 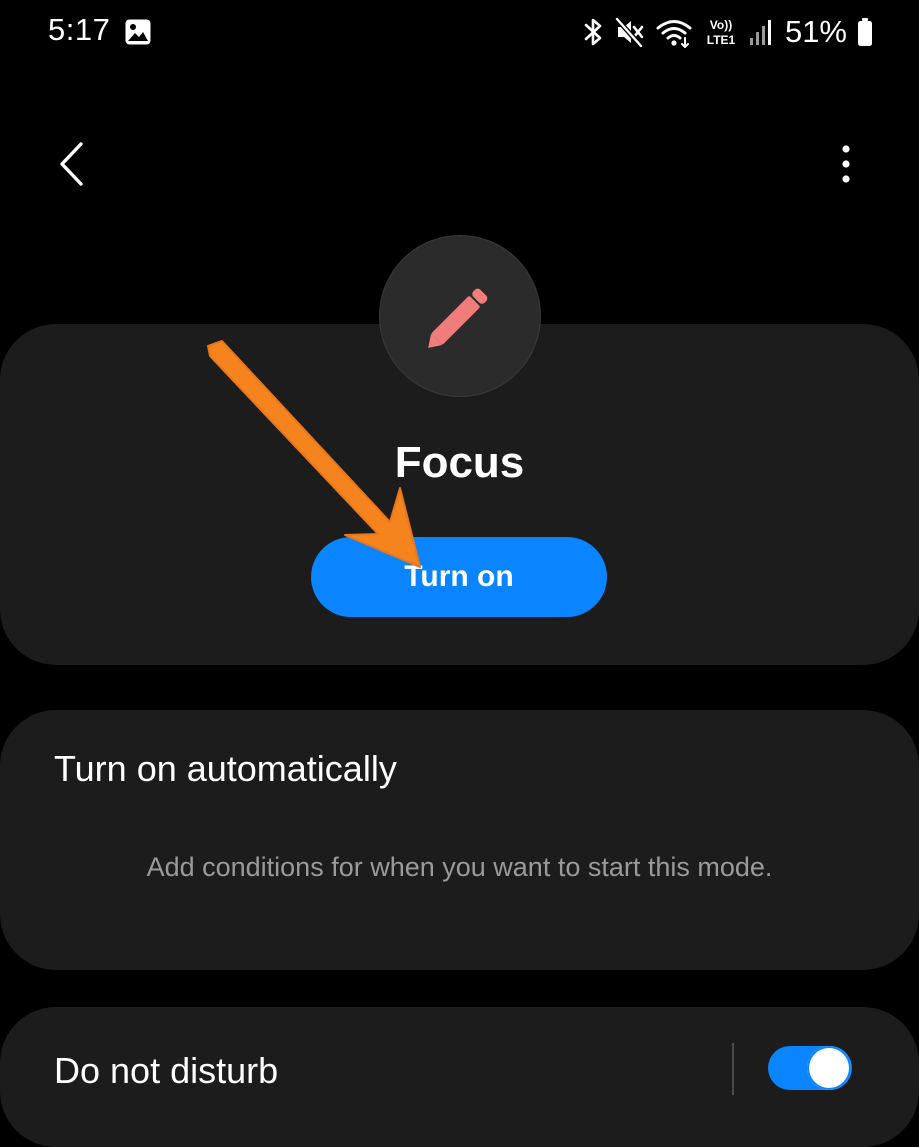 I want to click on svg-text: LTE1, so click(x=721, y=40).